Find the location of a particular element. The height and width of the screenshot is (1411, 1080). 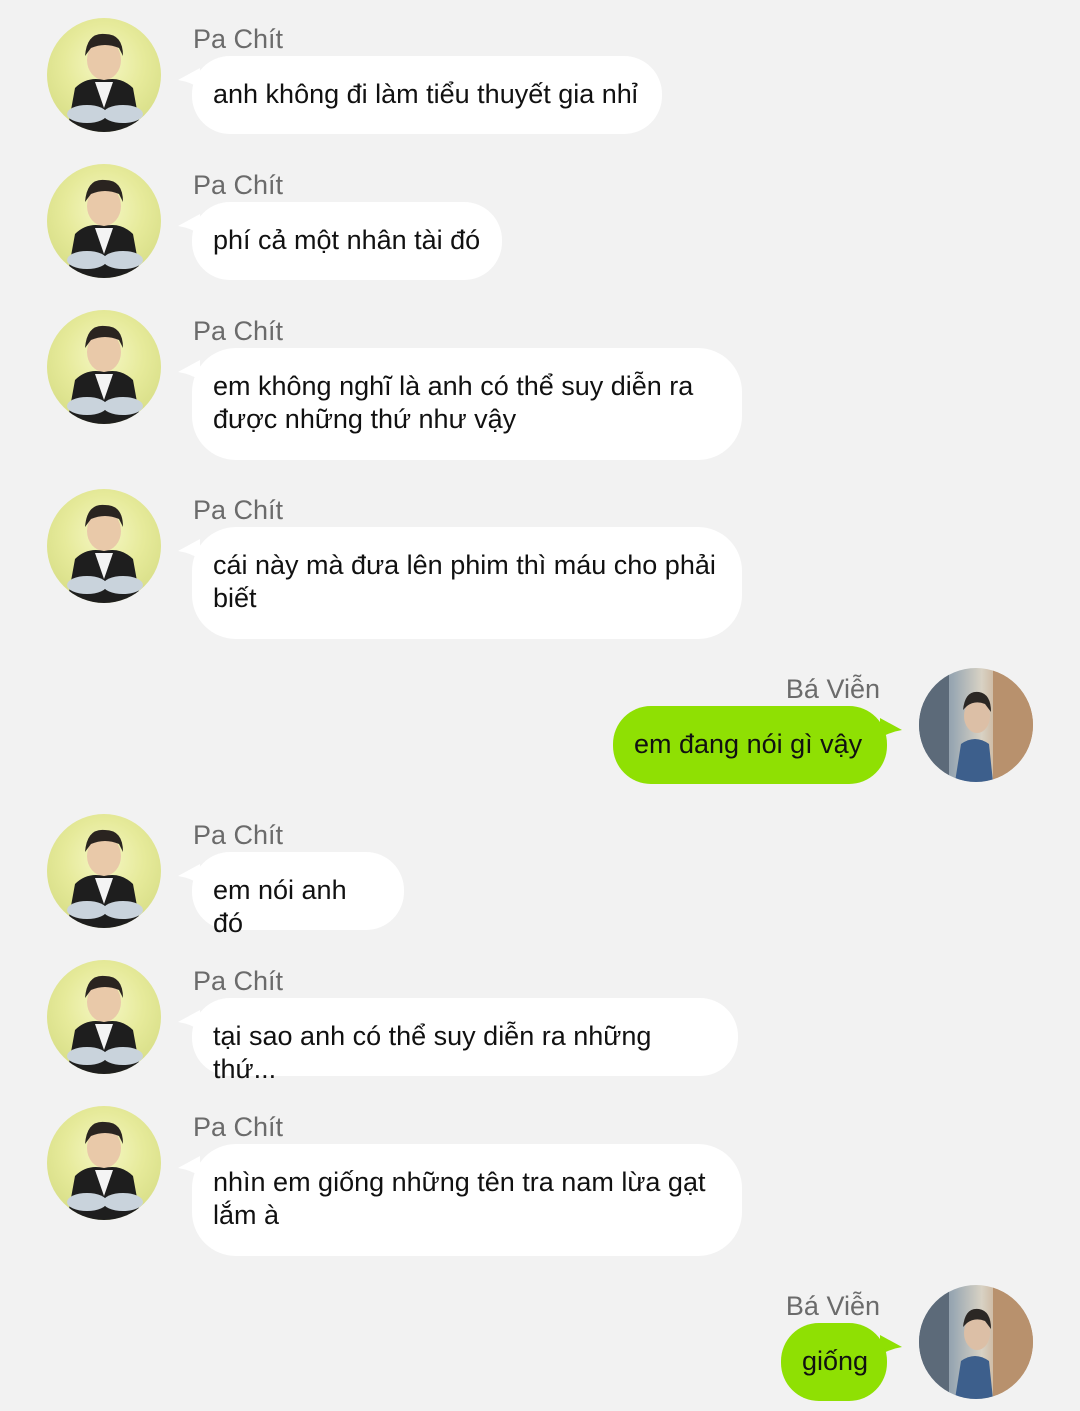

message-bubble: em nói anh đó is located at coordinates (298, 895).